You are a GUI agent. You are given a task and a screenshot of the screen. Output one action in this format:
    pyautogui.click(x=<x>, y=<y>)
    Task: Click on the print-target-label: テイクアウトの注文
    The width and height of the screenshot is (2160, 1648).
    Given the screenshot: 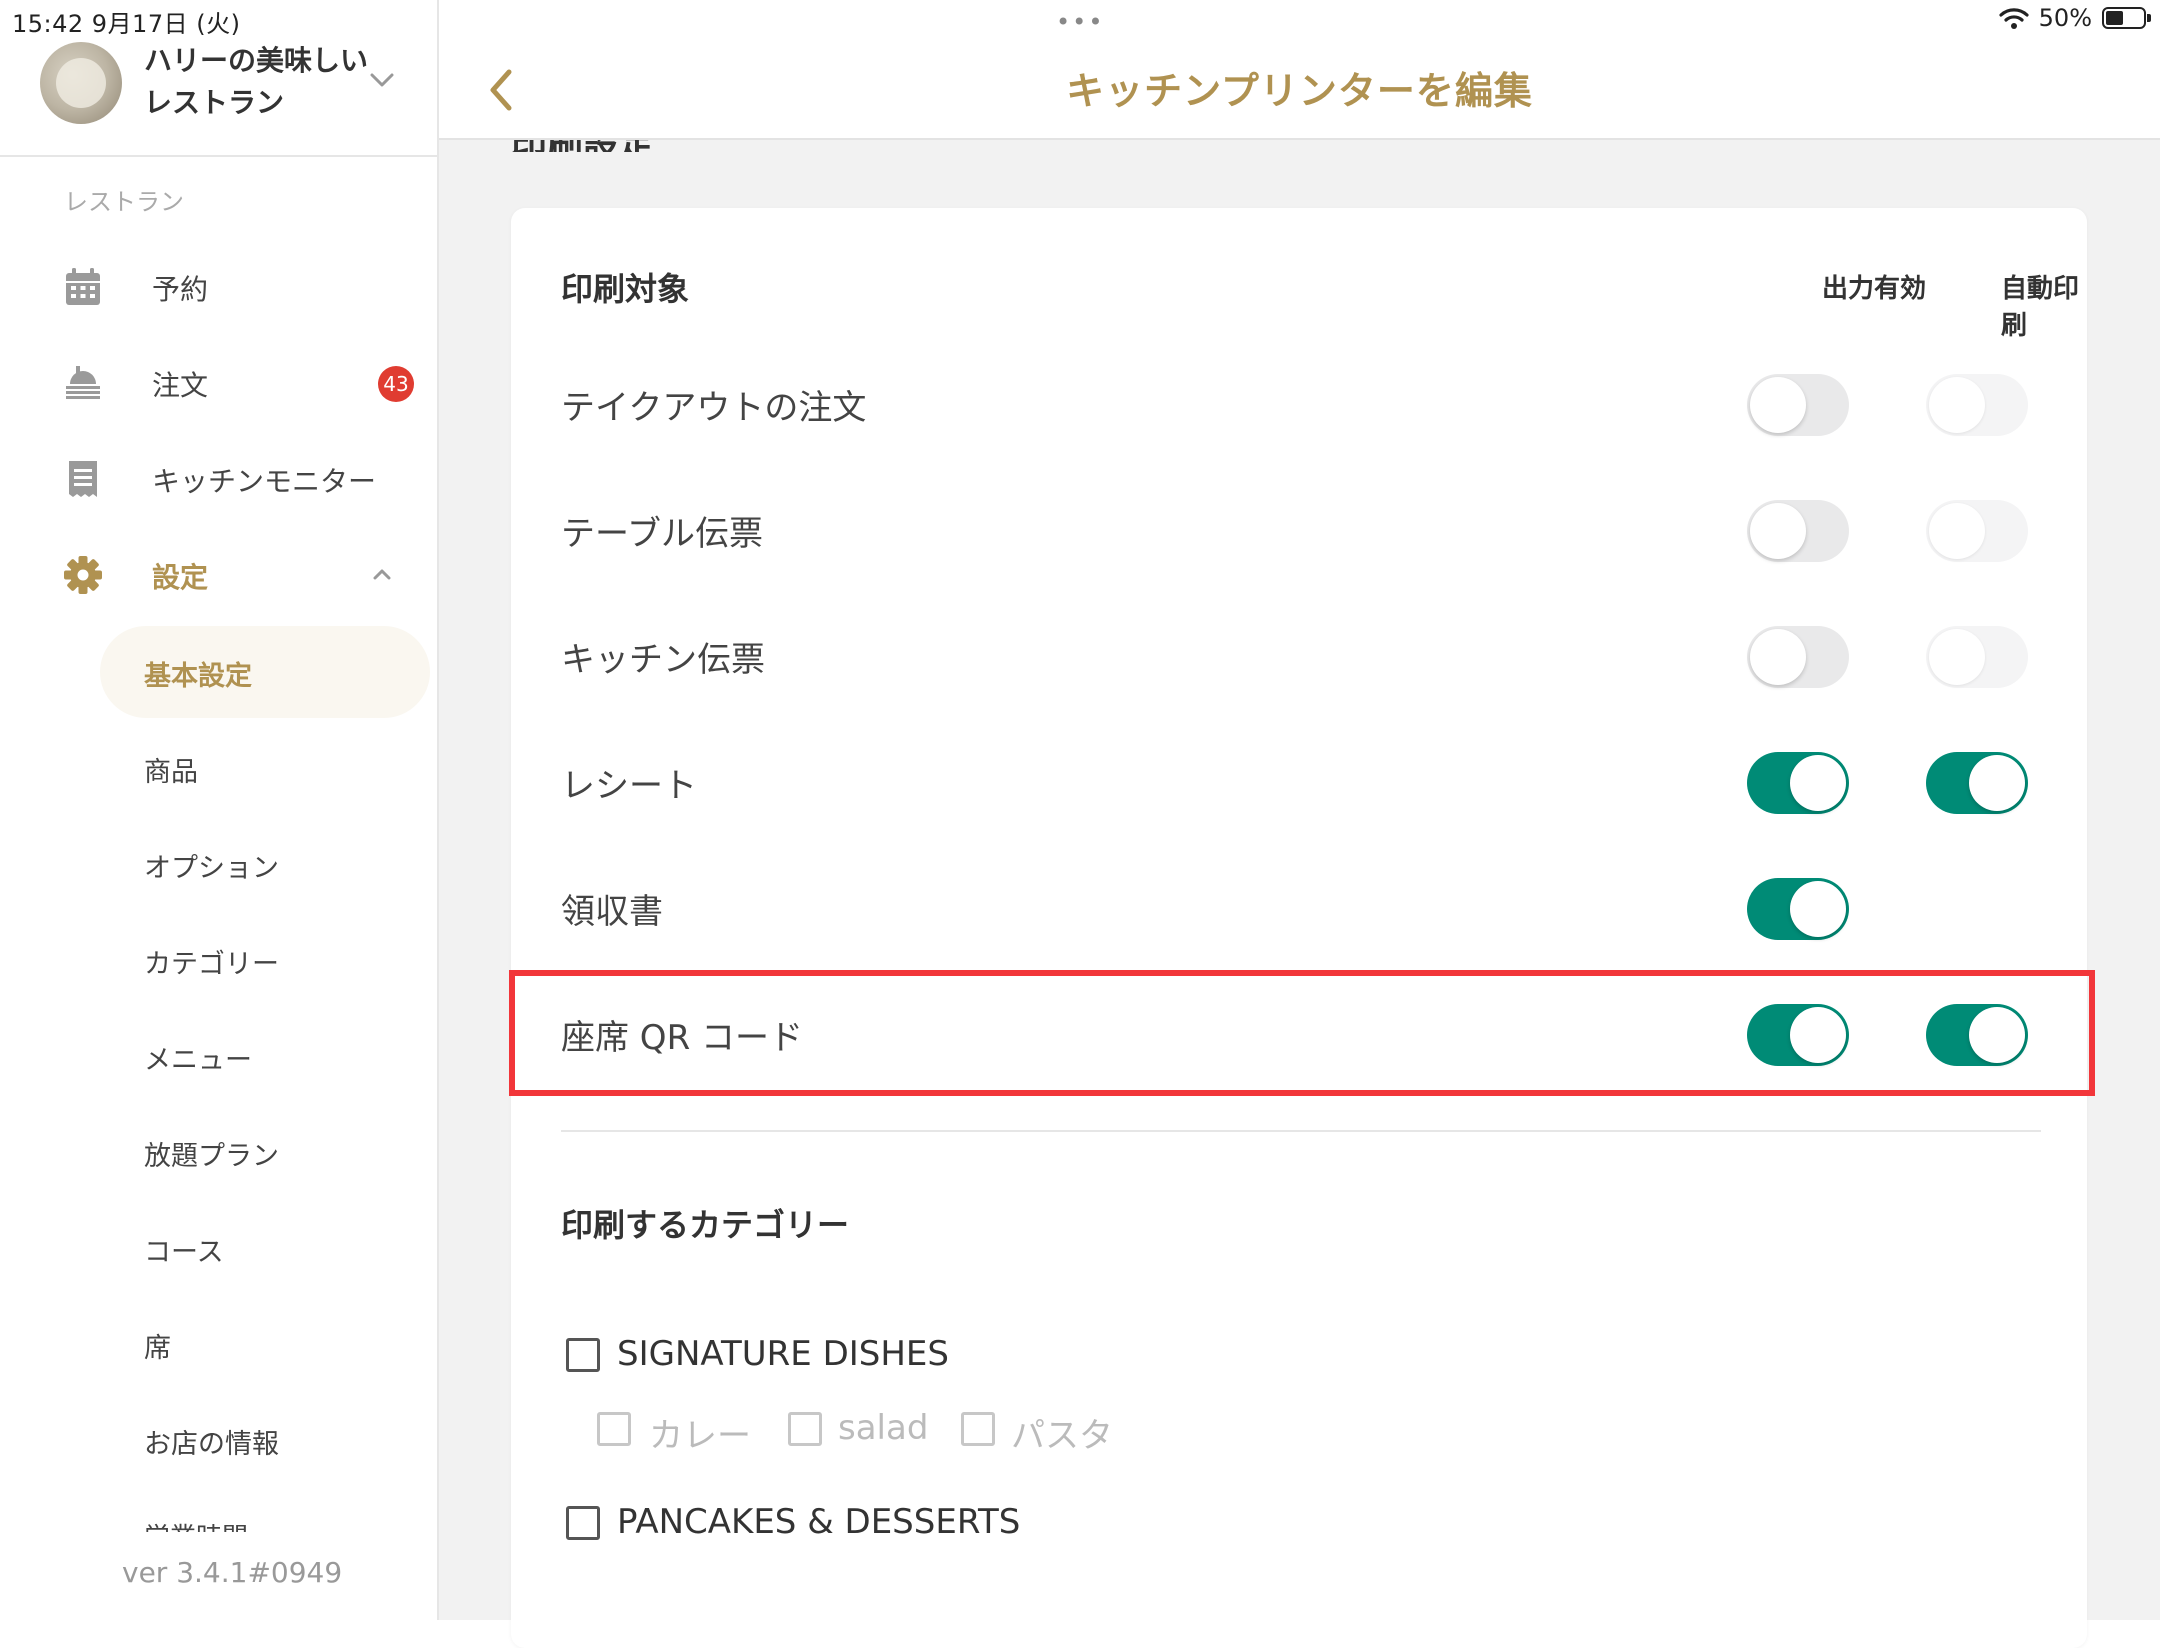 What is the action you would take?
    pyautogui.click(x=714, y=408)
    